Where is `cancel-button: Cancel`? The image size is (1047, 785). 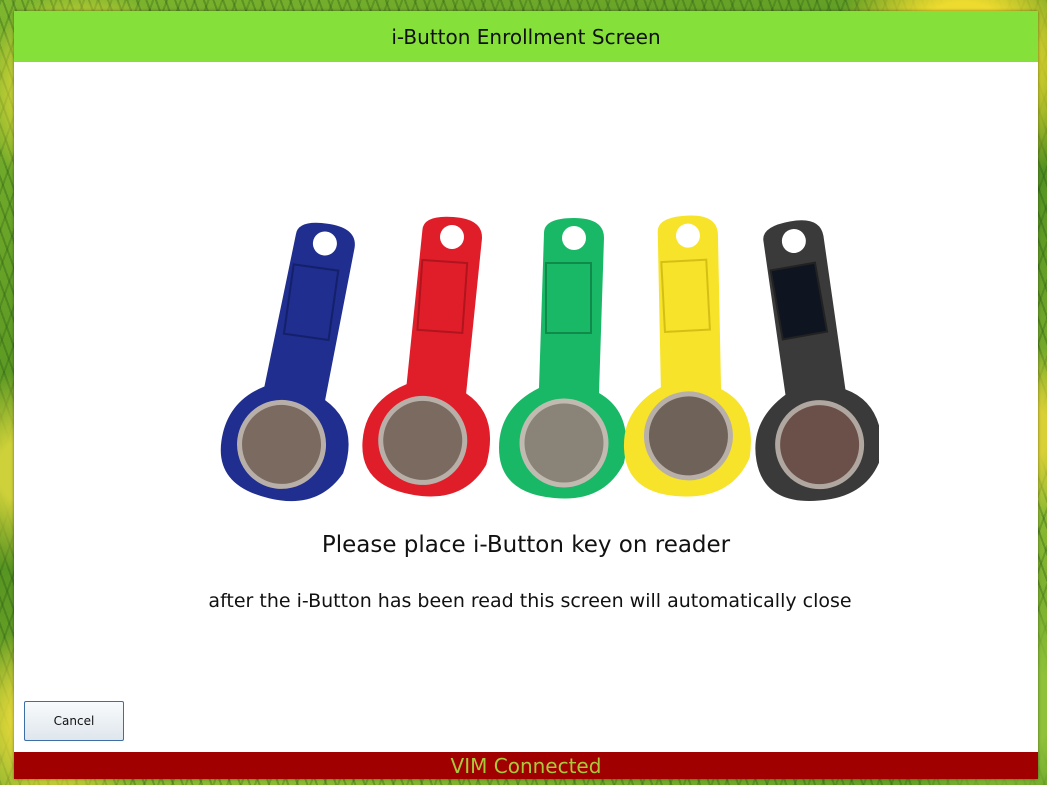
cancel-button: Cancel is located at coordinates (74, 721).